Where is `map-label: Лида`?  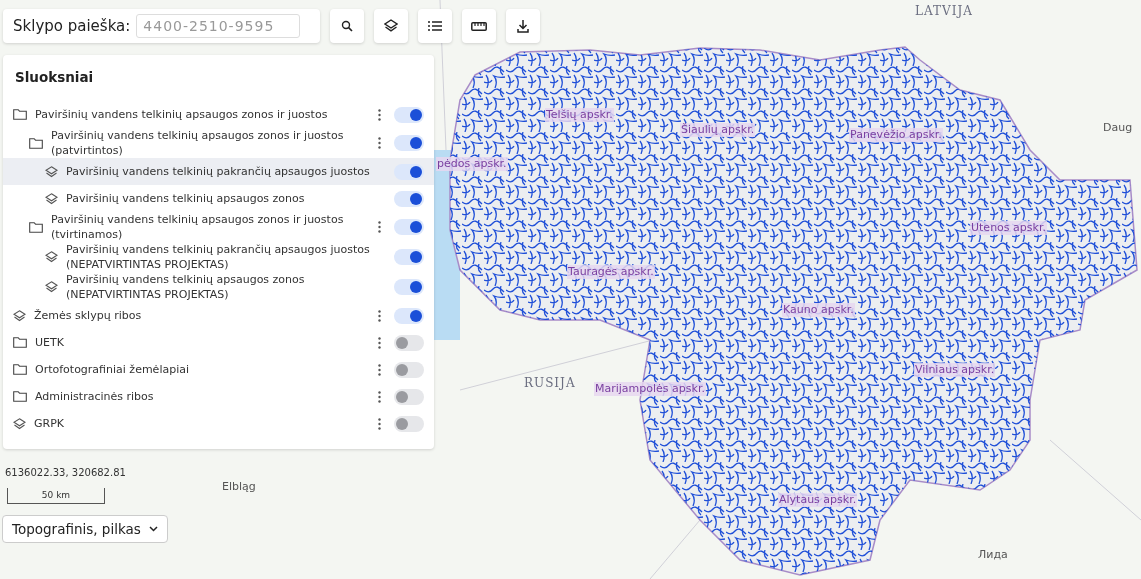 map-label: Лида is located at coordinates (993, 555).